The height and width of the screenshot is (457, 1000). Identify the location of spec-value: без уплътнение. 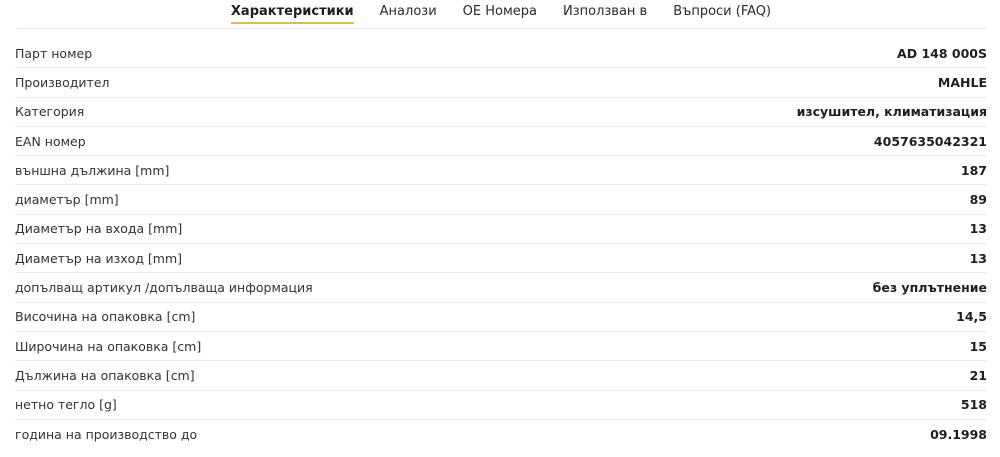
(929, 288).